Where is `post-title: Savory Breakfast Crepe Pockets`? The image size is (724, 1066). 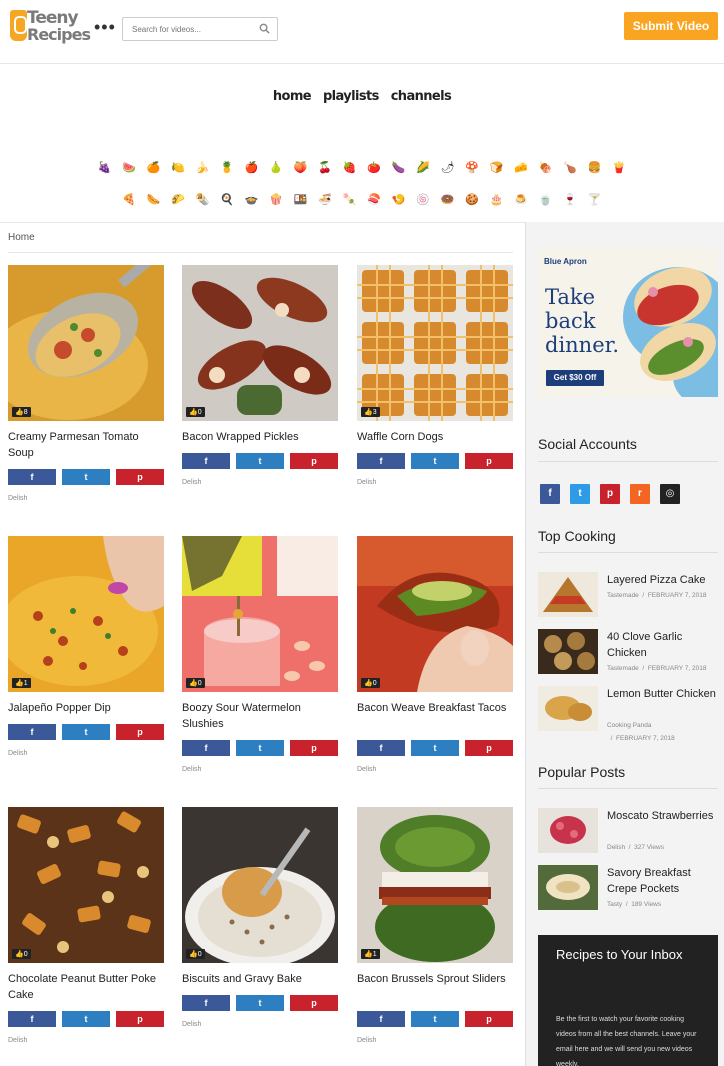 post-title: Savory Breakfast Crepe Pockets is located at coordinates (663, 881).